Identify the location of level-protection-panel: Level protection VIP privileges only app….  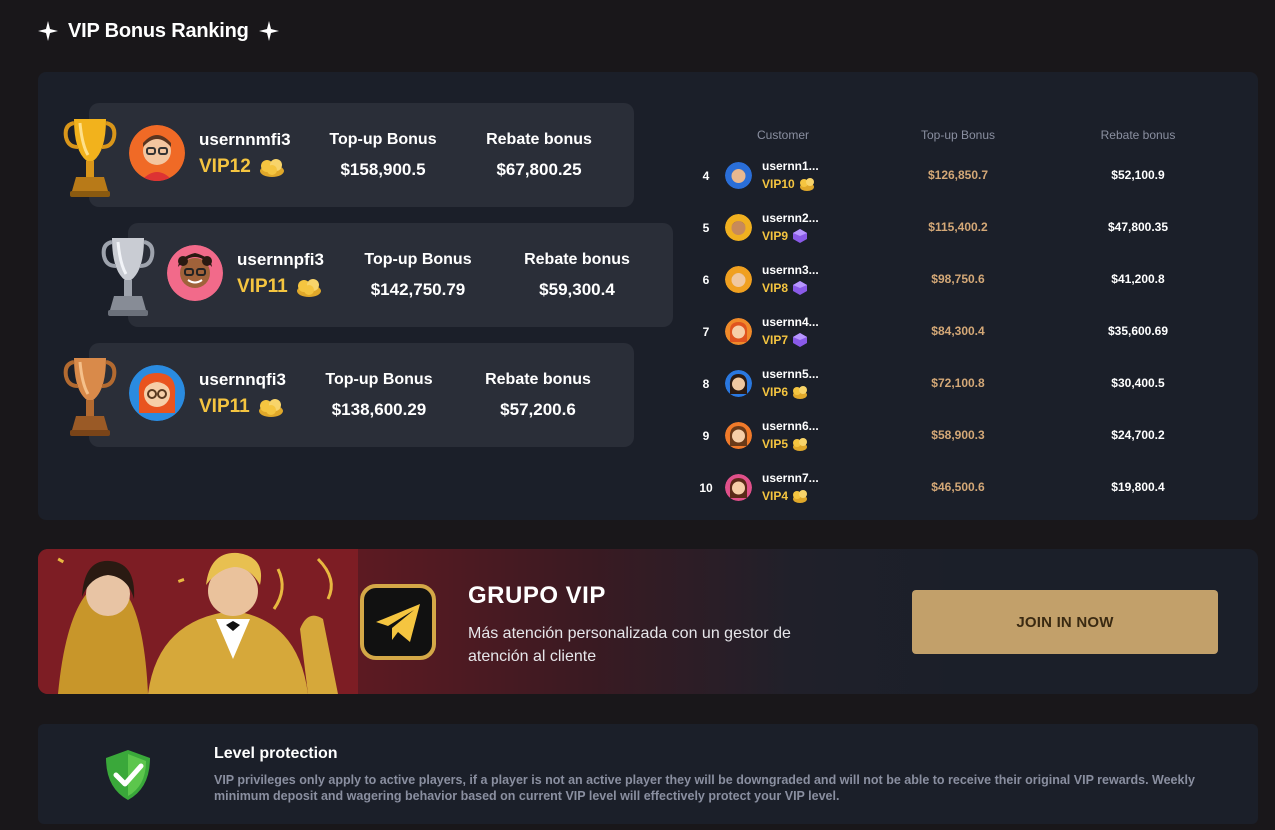
(648, 774).